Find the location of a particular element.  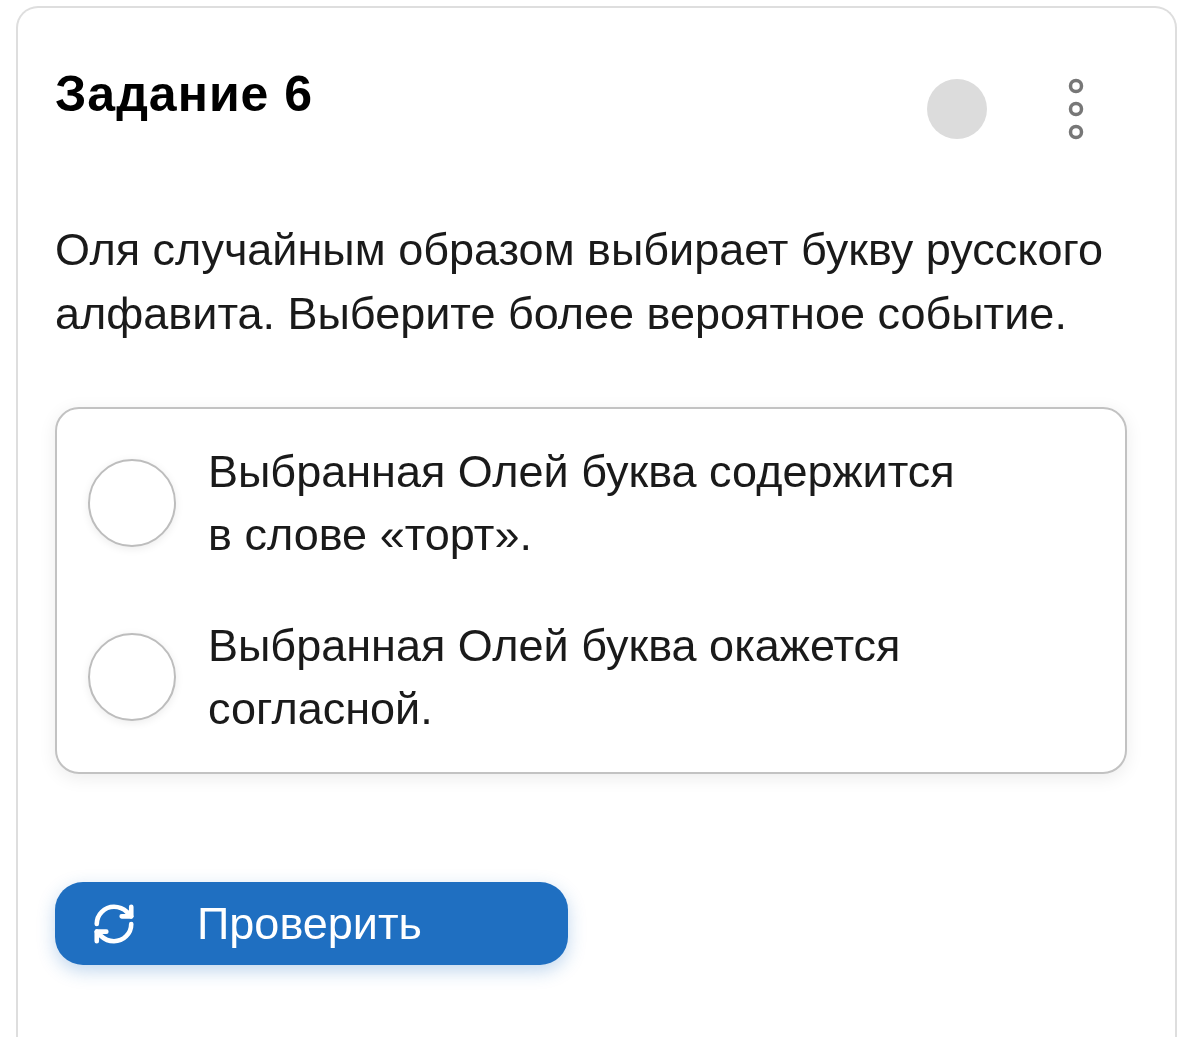

option-text: Выбранная Олей буква содержится в слове «торт». is located at coordinates (582, 503).